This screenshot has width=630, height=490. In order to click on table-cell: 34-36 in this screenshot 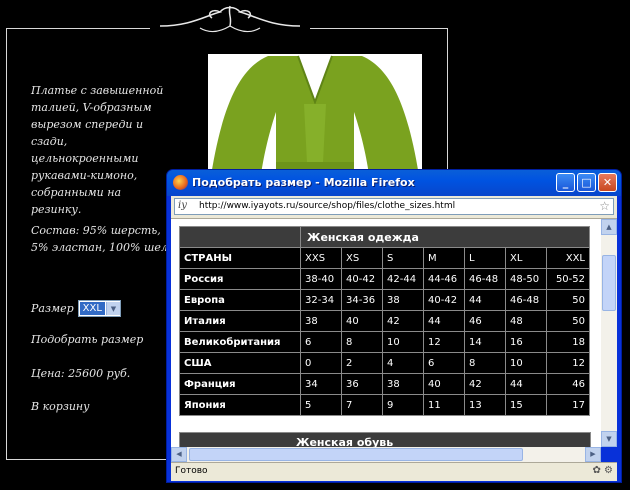, I will do `click(362, 300)`.